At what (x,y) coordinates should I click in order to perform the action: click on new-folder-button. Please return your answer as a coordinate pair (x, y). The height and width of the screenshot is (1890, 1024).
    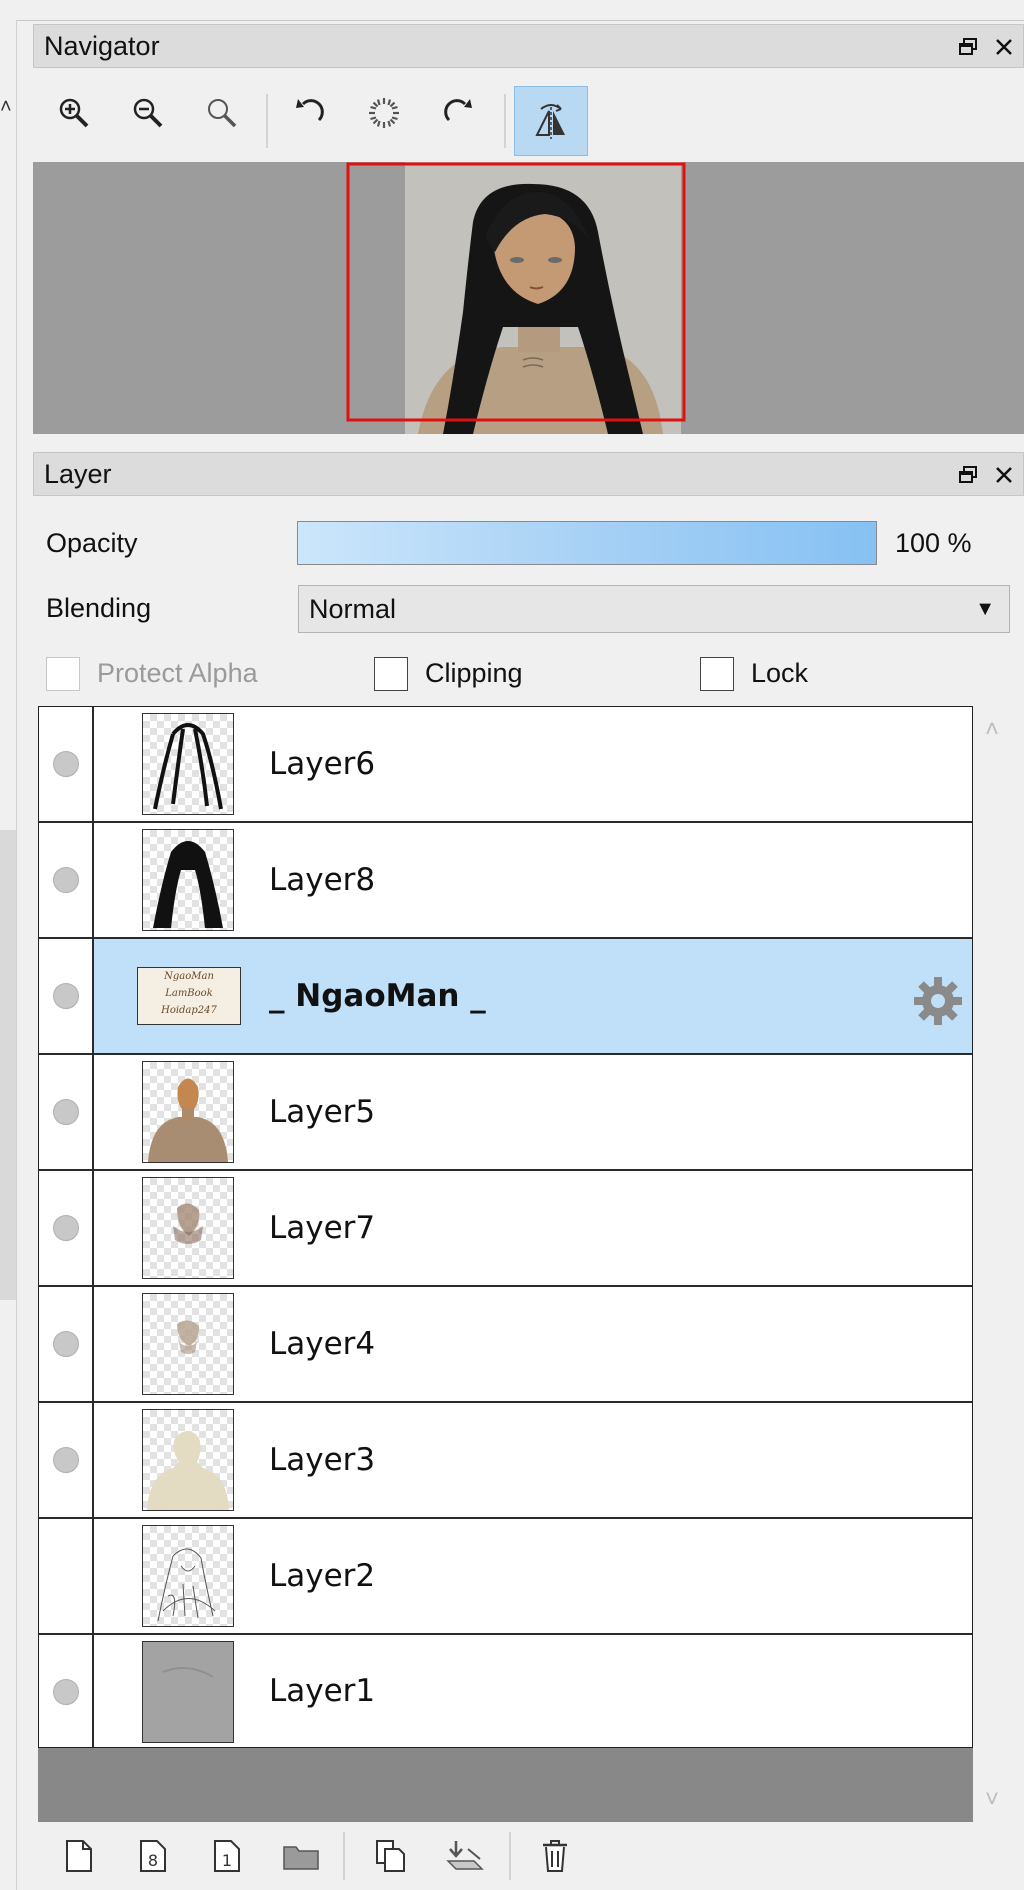
    Looking at the image, I should click on (301, 1856).